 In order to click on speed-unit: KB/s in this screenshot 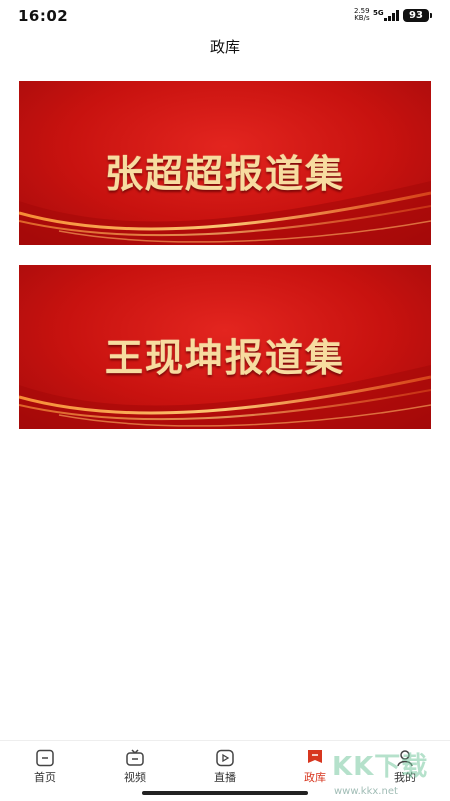, I will do `click(362, 18)`.